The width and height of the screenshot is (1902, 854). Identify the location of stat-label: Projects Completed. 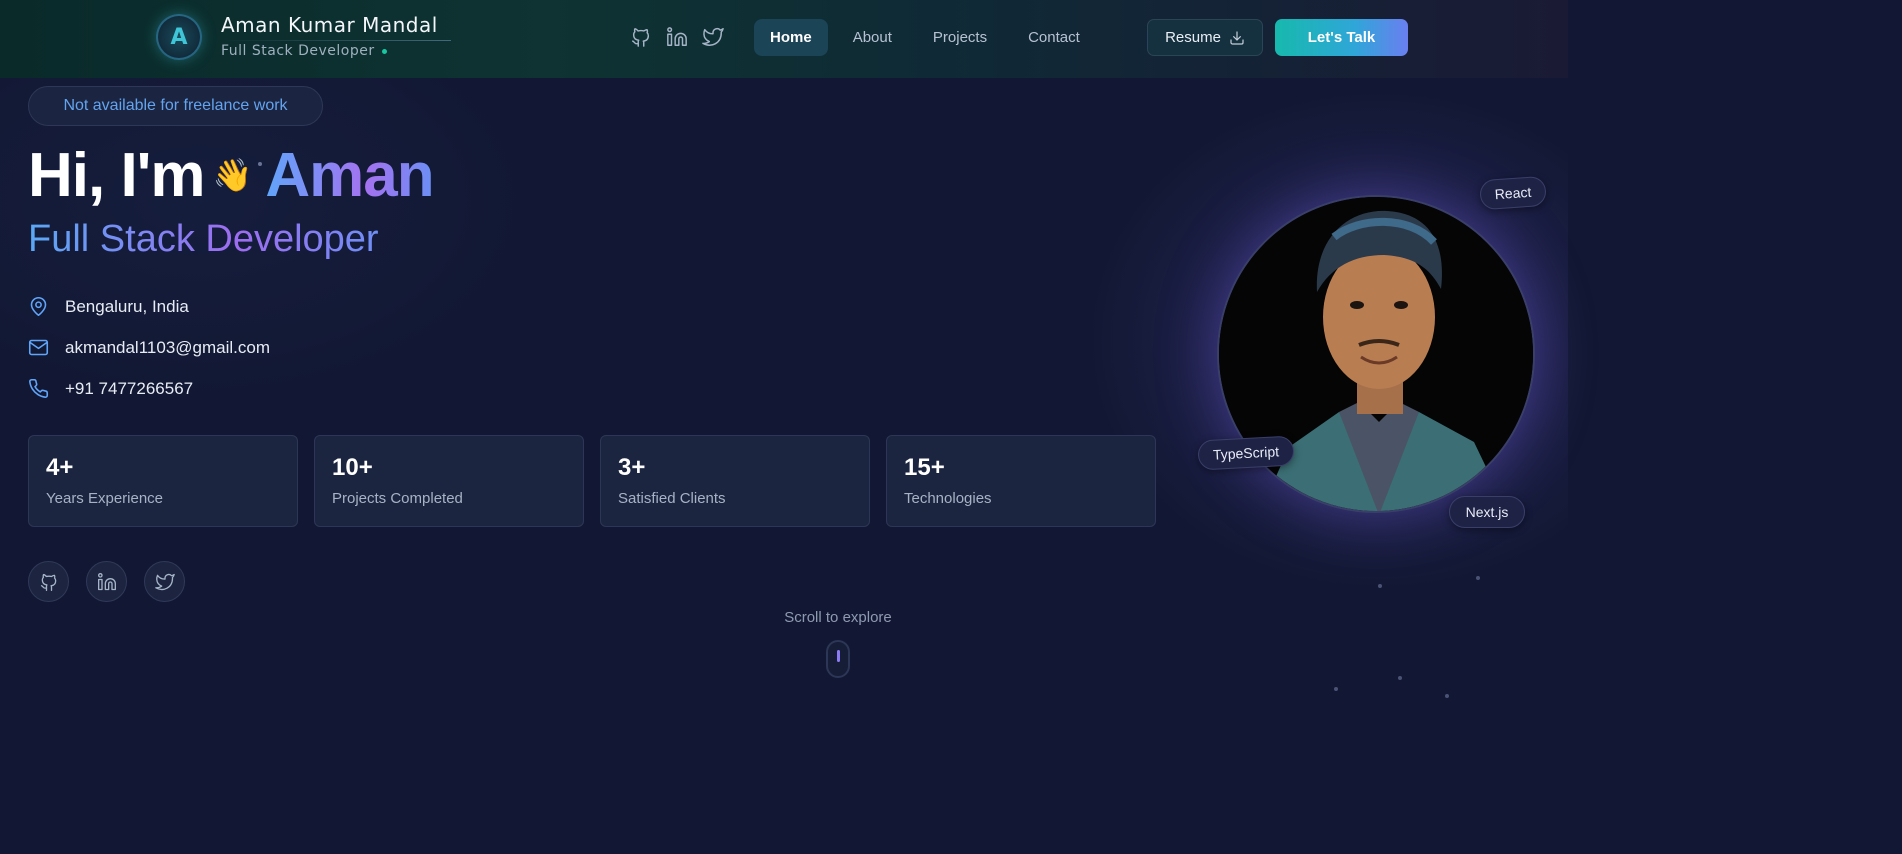
(397, 498).